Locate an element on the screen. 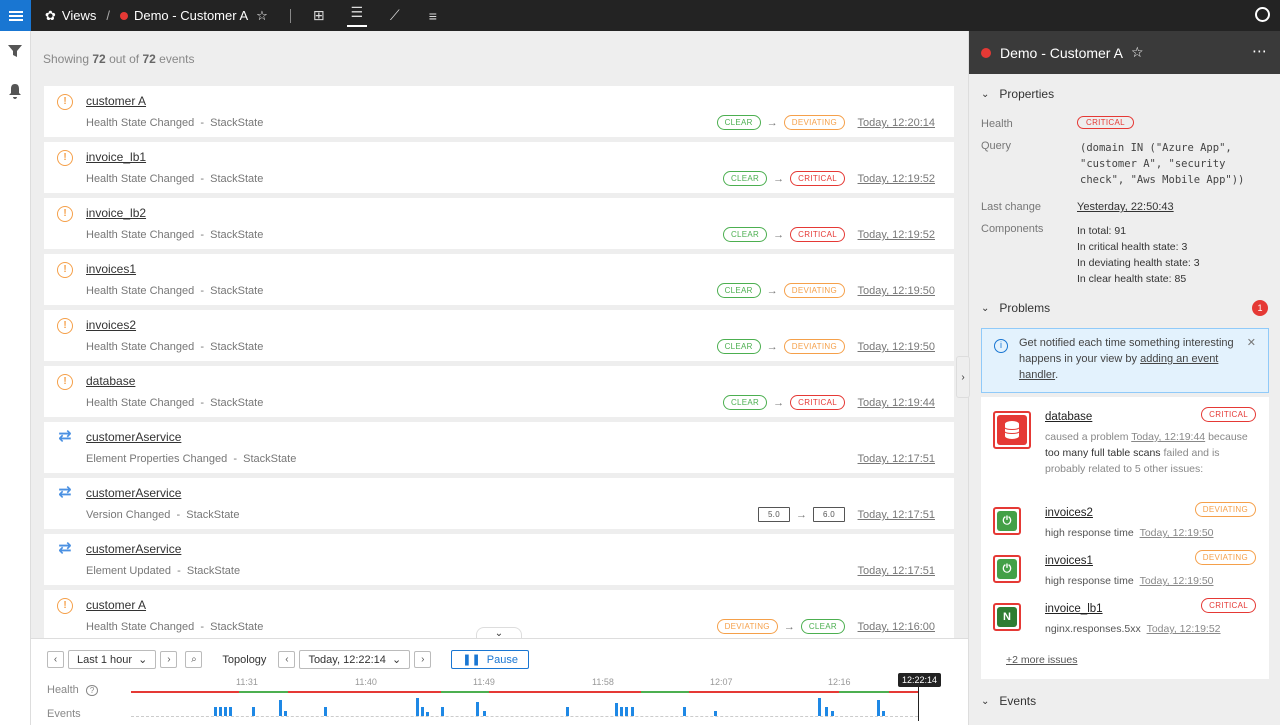 Image resolution: width=1280 pixels, height=725 pixels. topology-back-button: ‹ is located at coordinates (287, 659).